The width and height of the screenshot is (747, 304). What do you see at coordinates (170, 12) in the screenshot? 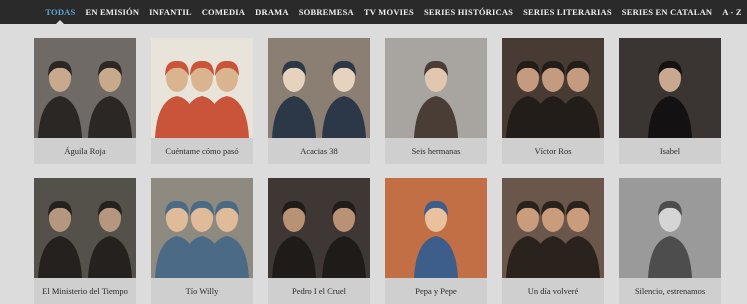
I see `nav-item-infantil: INFANTIL` at bounding box center [170, 12].